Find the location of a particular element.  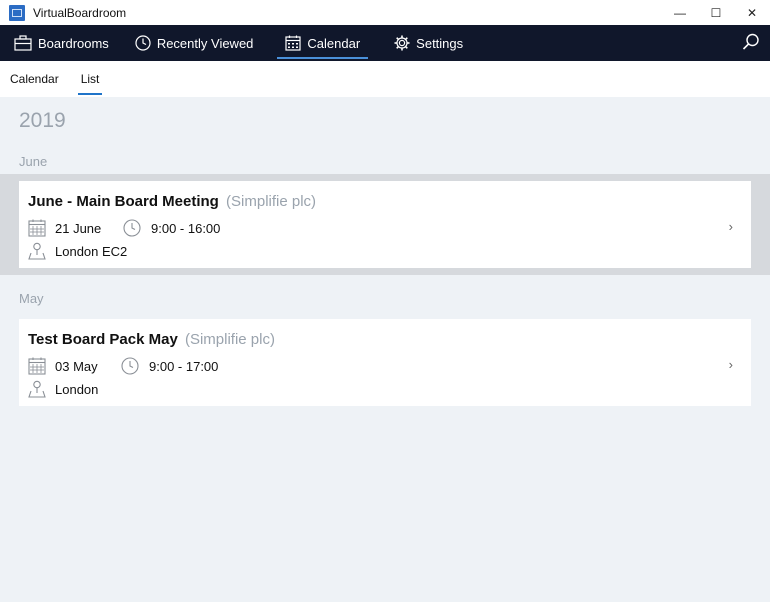

event-time: 9:00 - 17:00 is located at coordinates (184, 366).